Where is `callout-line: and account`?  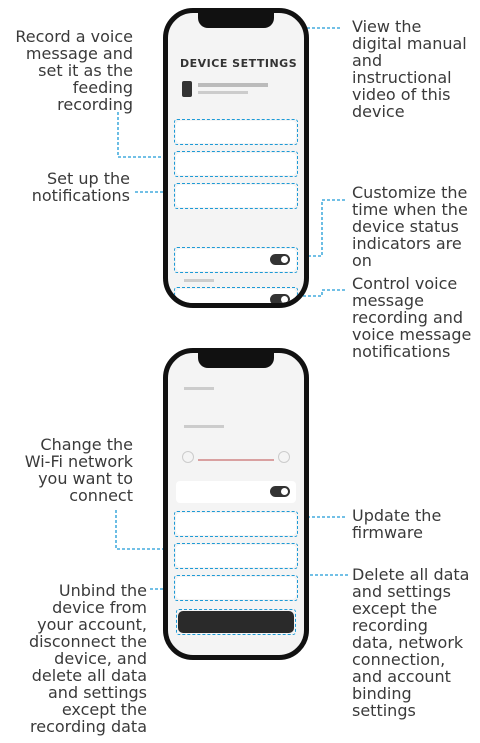
callout-line: and account is located at coordinates (401, 676).